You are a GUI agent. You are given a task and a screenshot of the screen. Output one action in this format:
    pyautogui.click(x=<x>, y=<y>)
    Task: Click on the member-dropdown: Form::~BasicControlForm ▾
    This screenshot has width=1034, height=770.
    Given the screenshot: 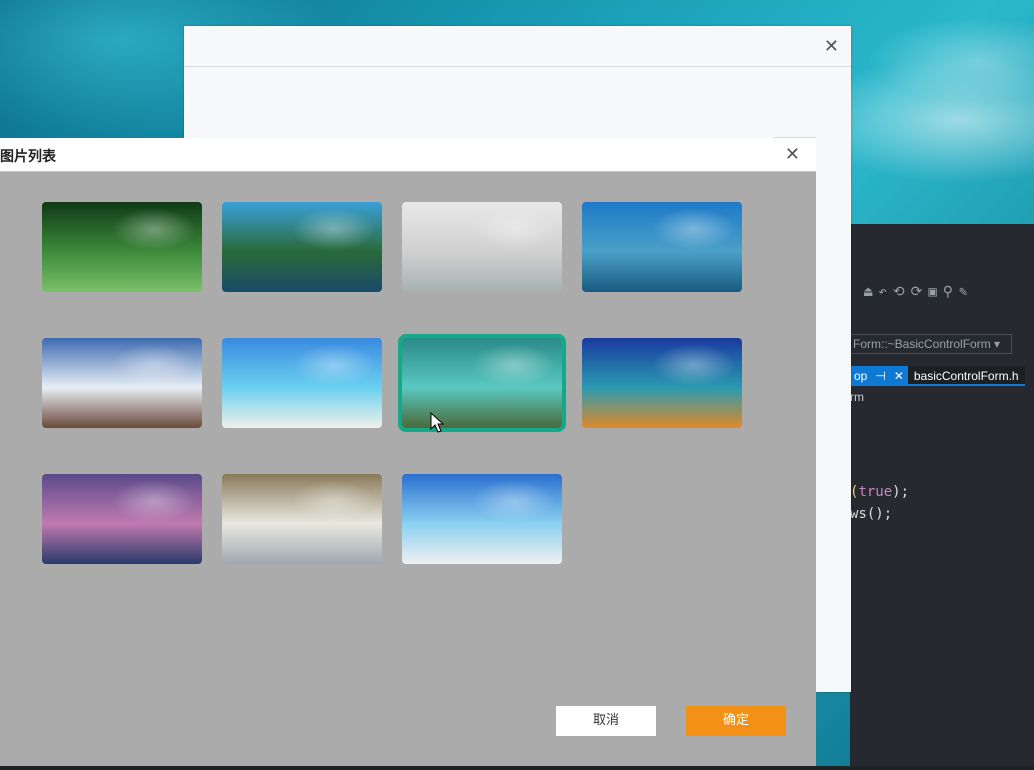 What is the action you would take?
    pyautogui.click(x=931, y=344)
    